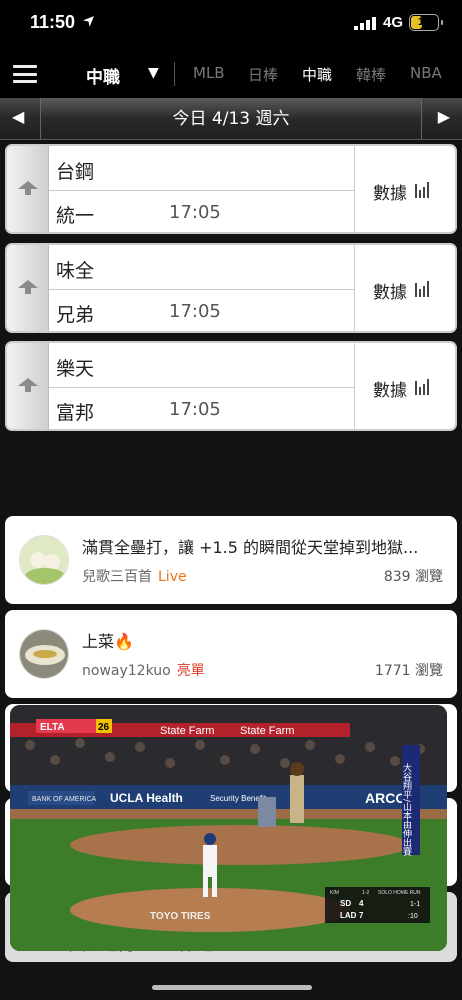  I want to click on score-batter: KIM, so click(334, 893).